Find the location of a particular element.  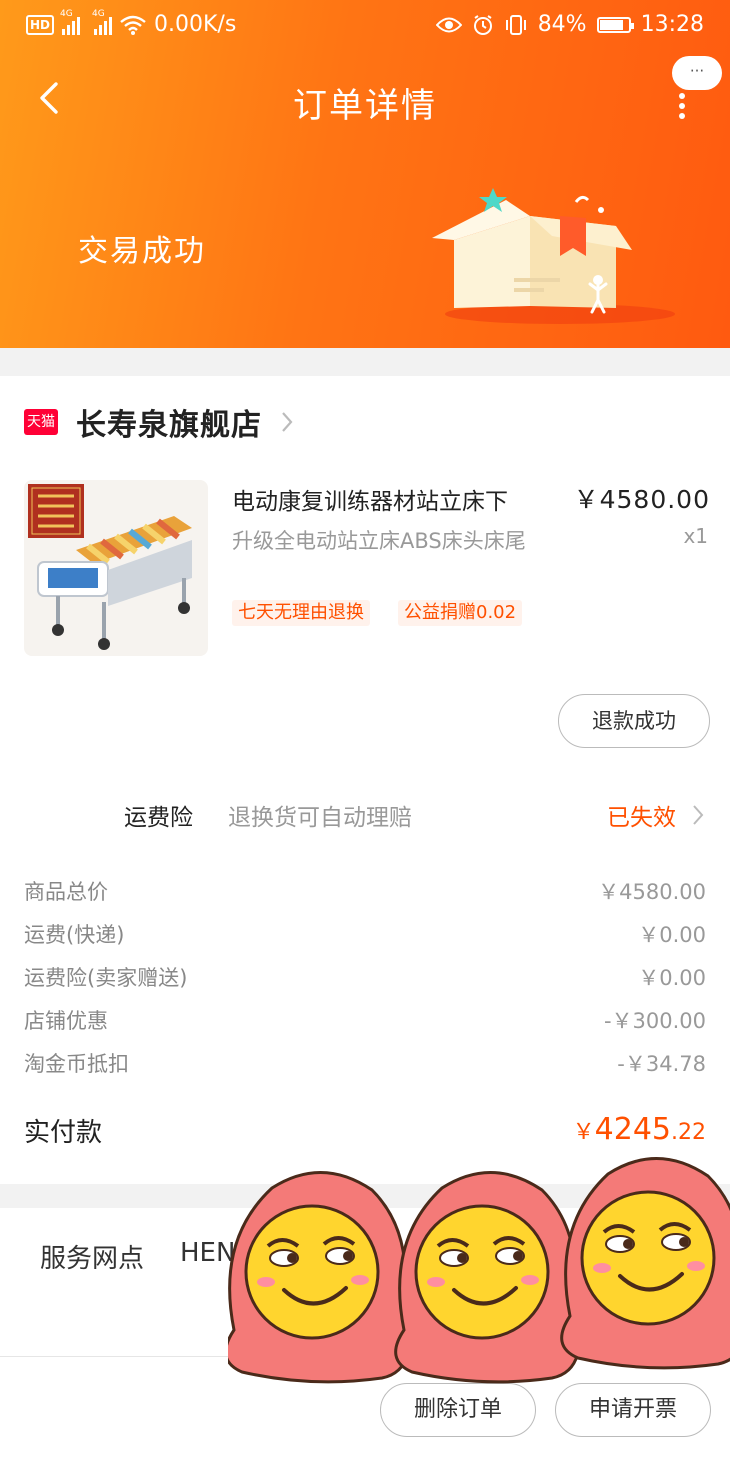

fee-value: -￥34.78 is located at coordinates (661, 1064).